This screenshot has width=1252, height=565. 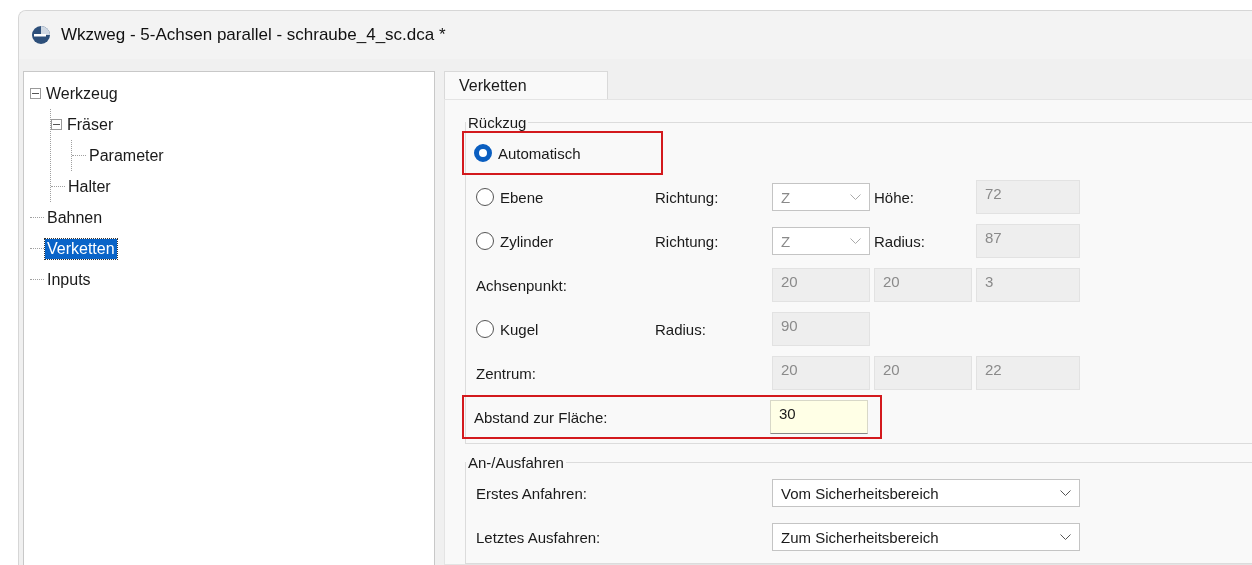 I want to click on field-label: Abstand zur Fläche:, so click(x=541, y=417).